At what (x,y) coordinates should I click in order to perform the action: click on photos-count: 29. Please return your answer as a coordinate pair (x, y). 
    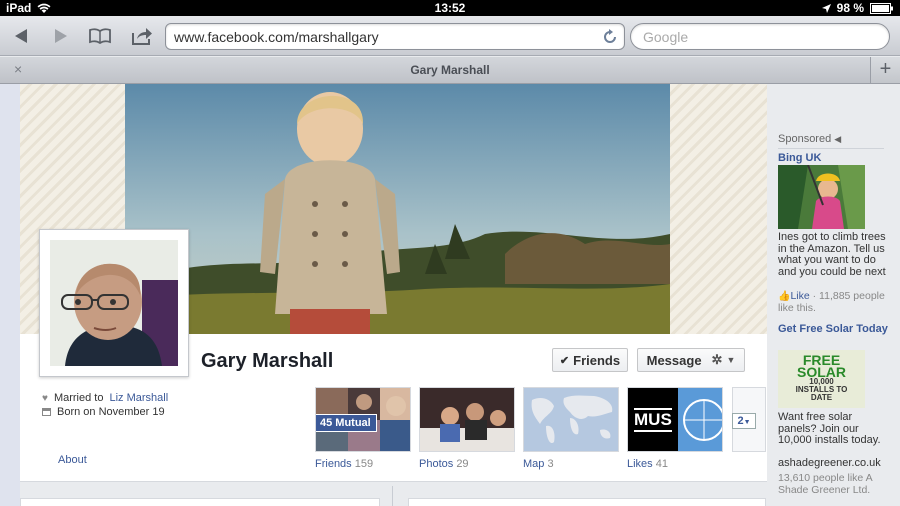
    Looking at the image, I should click on (462, 464).